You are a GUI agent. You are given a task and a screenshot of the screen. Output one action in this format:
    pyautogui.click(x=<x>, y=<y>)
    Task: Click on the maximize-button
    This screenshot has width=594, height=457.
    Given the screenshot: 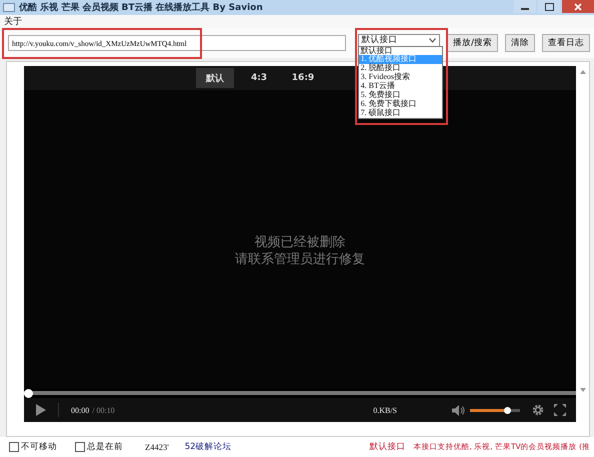 What is the action you would take?
    pyautogui.click(x=549, y=6)
    